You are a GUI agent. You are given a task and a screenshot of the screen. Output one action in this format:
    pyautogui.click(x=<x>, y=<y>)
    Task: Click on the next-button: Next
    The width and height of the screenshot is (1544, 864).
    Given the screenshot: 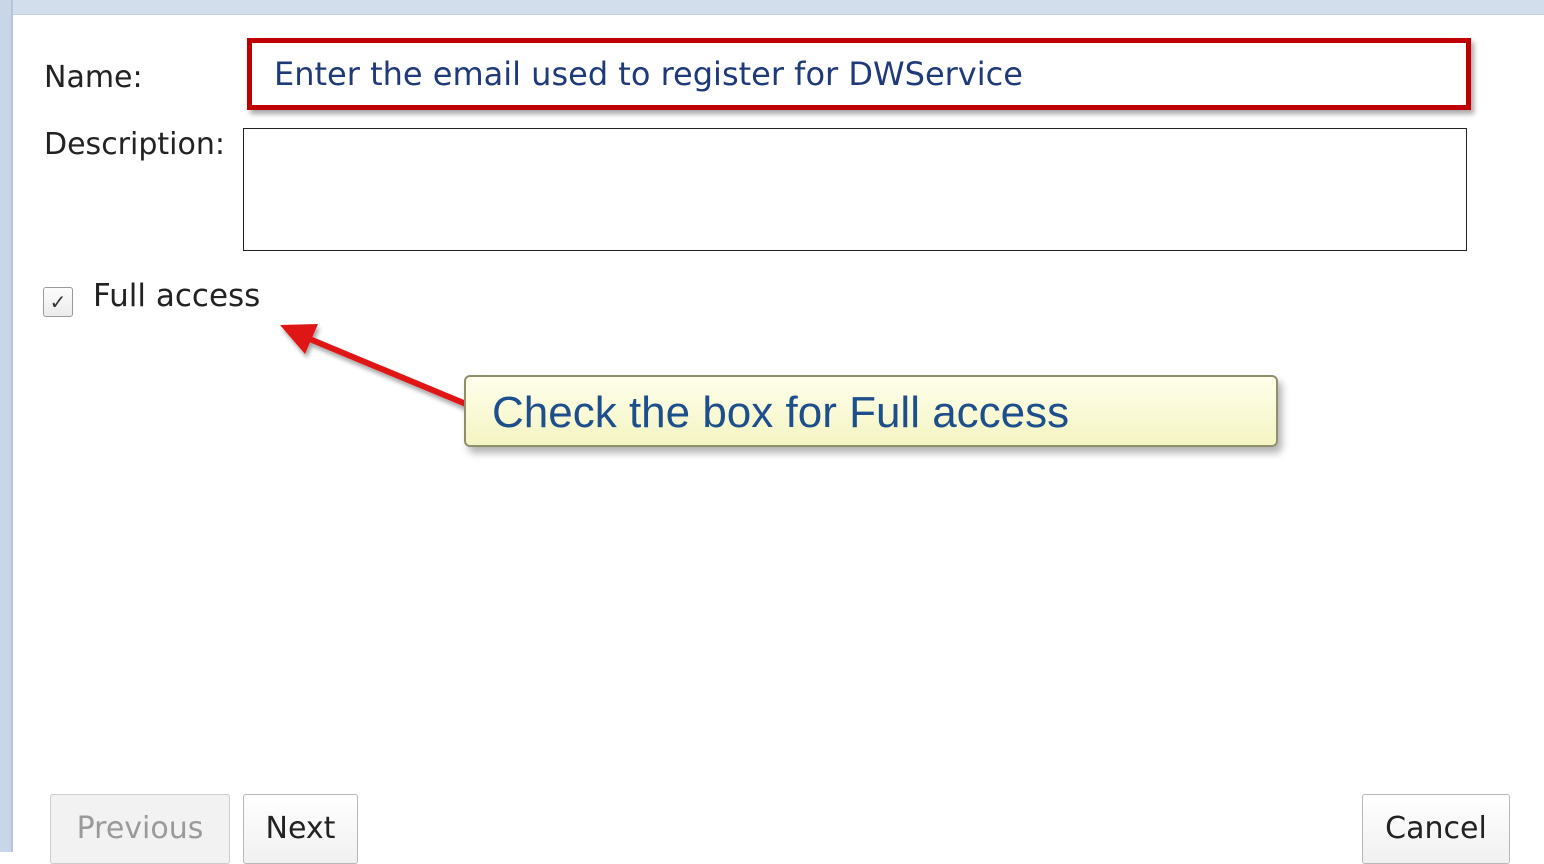 What is the action you would take?
    pyautogui.click(x=300, y=829)
    